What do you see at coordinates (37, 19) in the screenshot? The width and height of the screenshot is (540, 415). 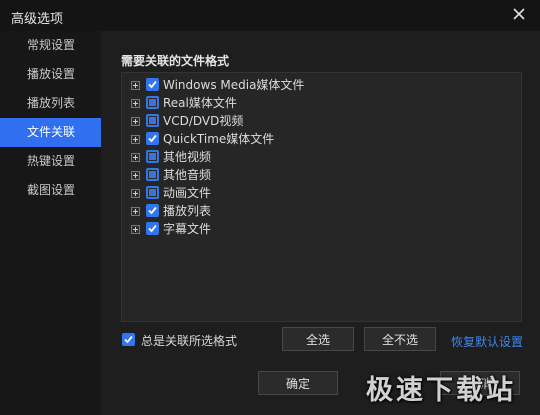 I see `window-title: 高级选项` at bounding box center [37, 19].